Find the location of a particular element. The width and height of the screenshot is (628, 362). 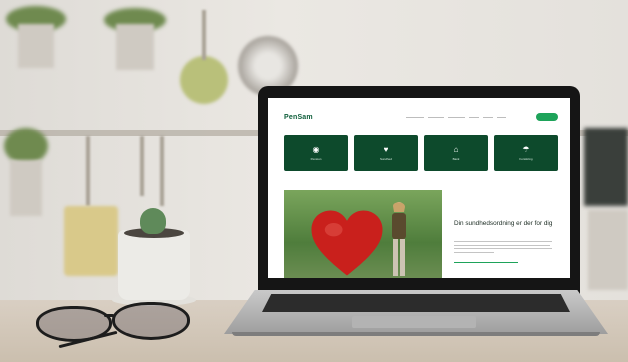

piggy-bank-icon: ◉ is located at coordinates (316, 149).